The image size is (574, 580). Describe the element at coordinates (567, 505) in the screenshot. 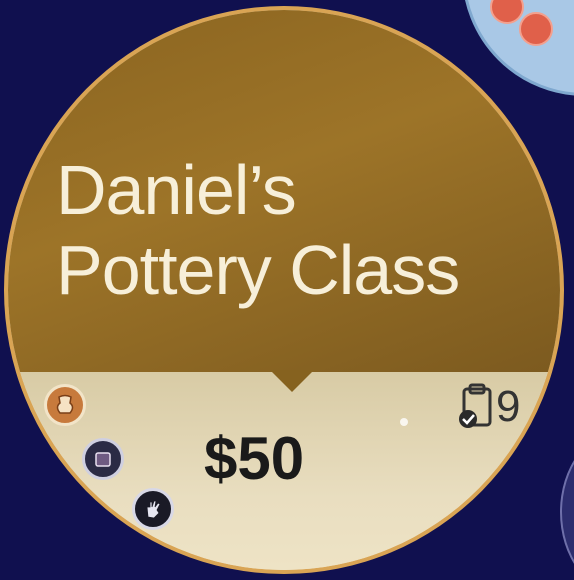

I see `edge-bubble` at that location.